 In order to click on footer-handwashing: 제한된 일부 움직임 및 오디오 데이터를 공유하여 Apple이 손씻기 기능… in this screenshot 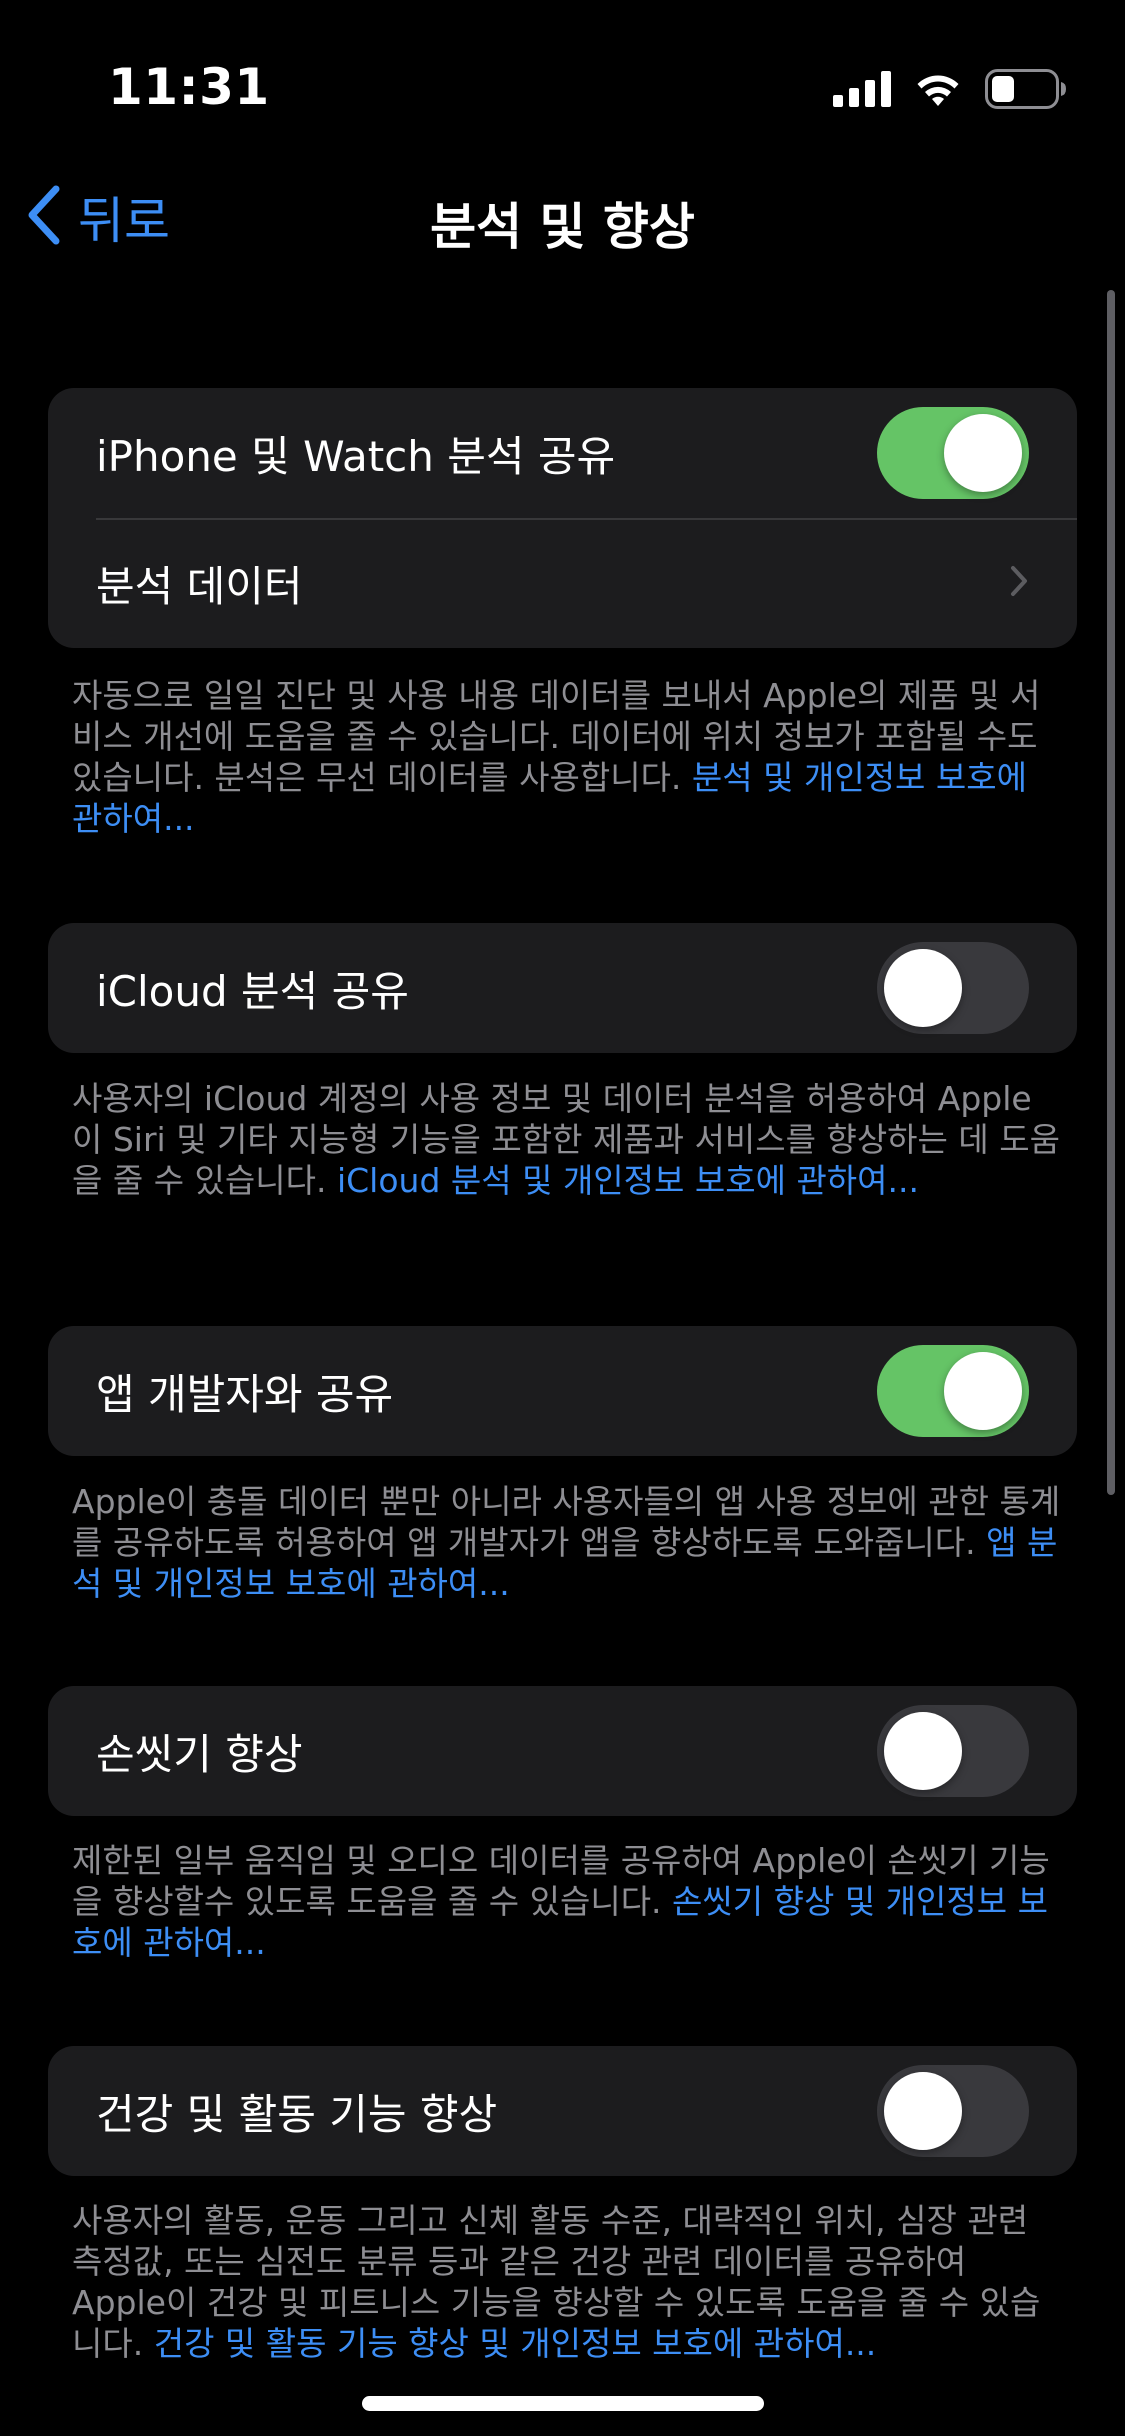, I will do `click(567, 1901)`.